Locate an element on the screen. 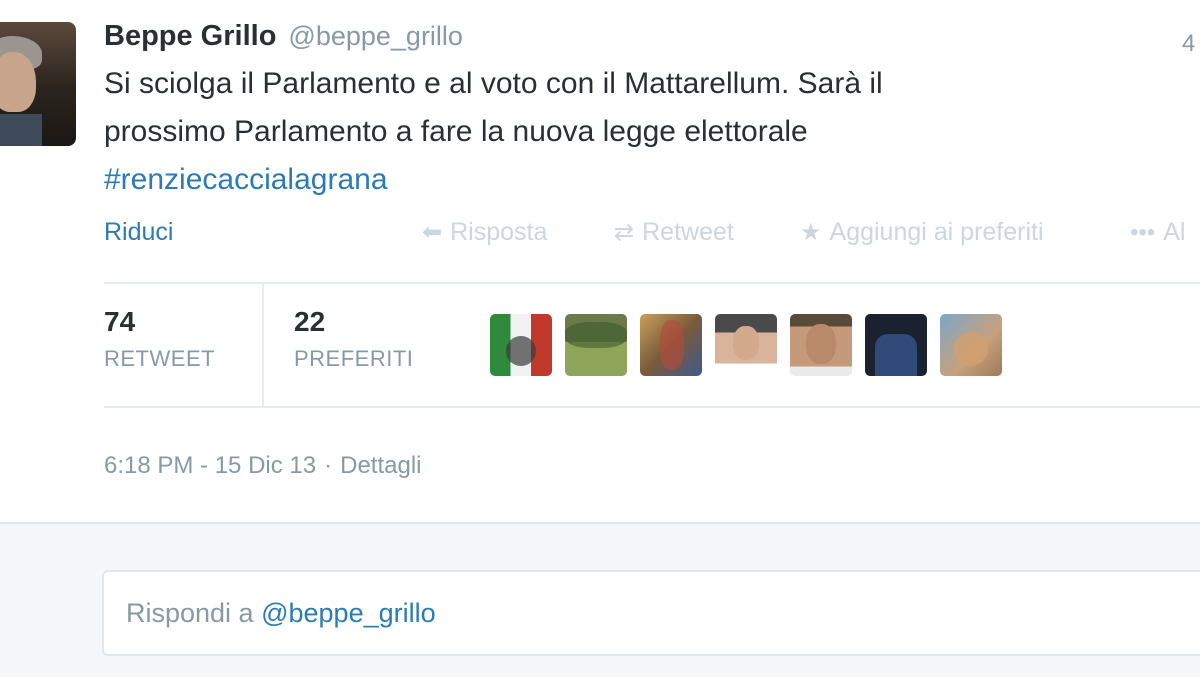 This screenshot has height=677, width=1200. avatar is located at coordinates (38, 84).